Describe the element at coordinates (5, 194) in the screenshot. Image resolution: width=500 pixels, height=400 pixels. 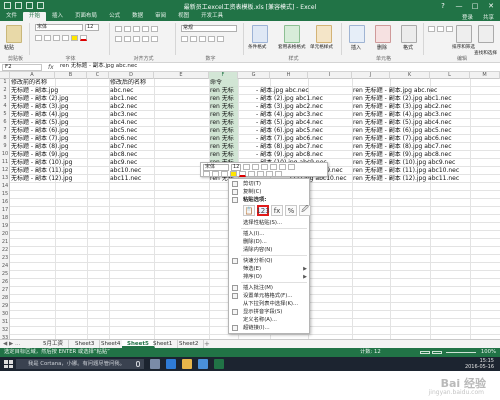
I see `row-header: 15` at that location.